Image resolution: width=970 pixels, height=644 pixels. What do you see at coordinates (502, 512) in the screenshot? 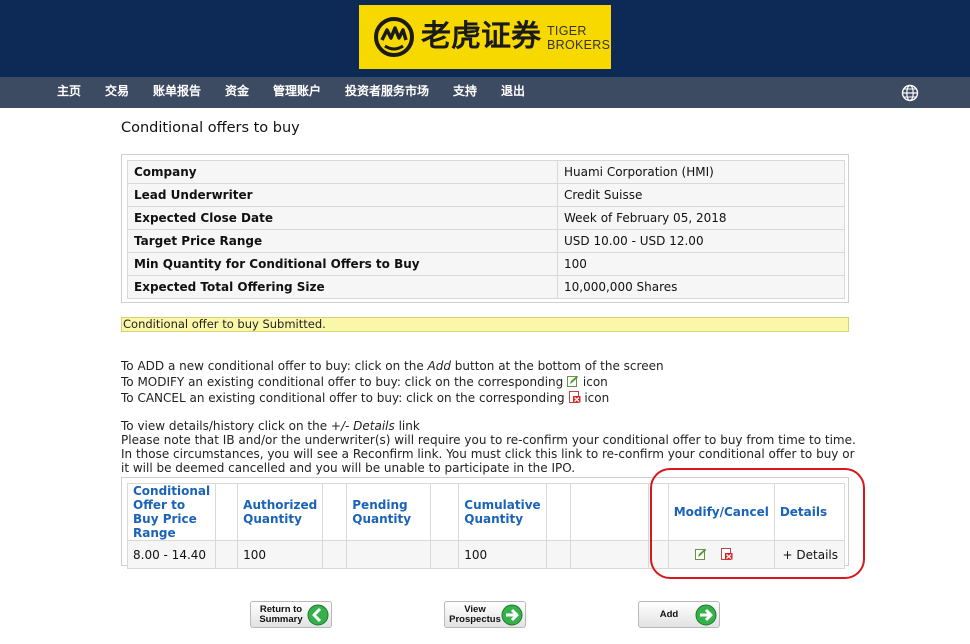
I see `col-header-cumulative: Cumulative Quantity` at bounding box center [502, 512].